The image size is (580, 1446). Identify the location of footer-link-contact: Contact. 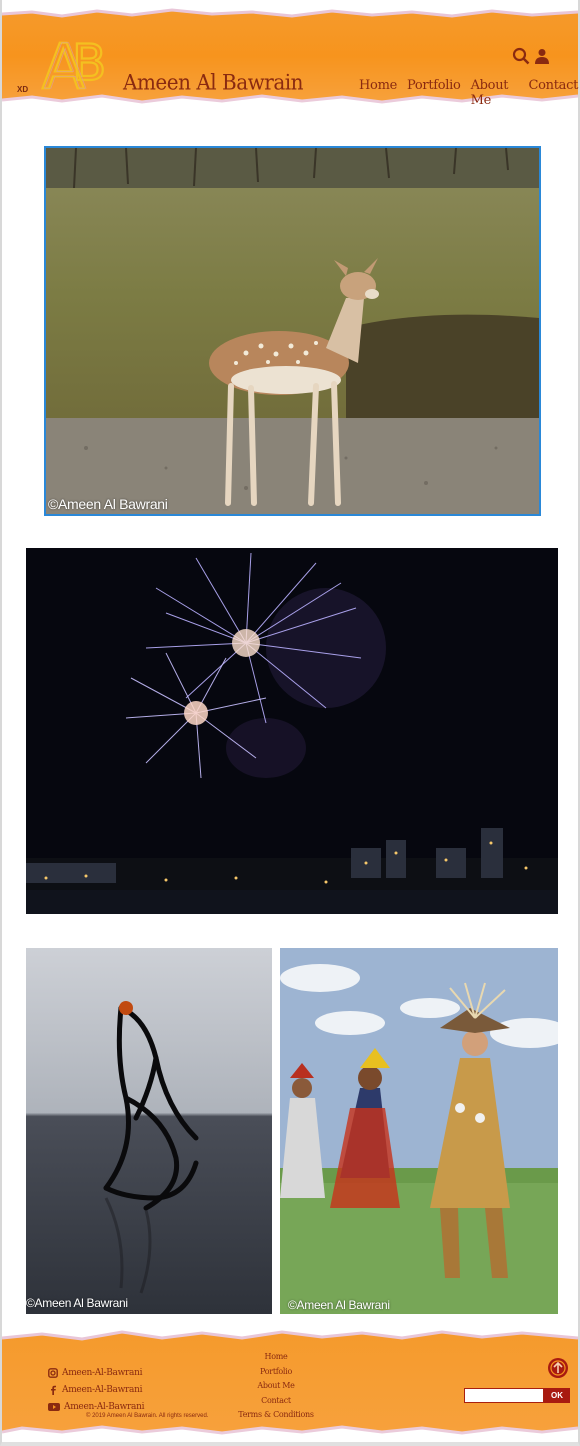
(276, 1401).